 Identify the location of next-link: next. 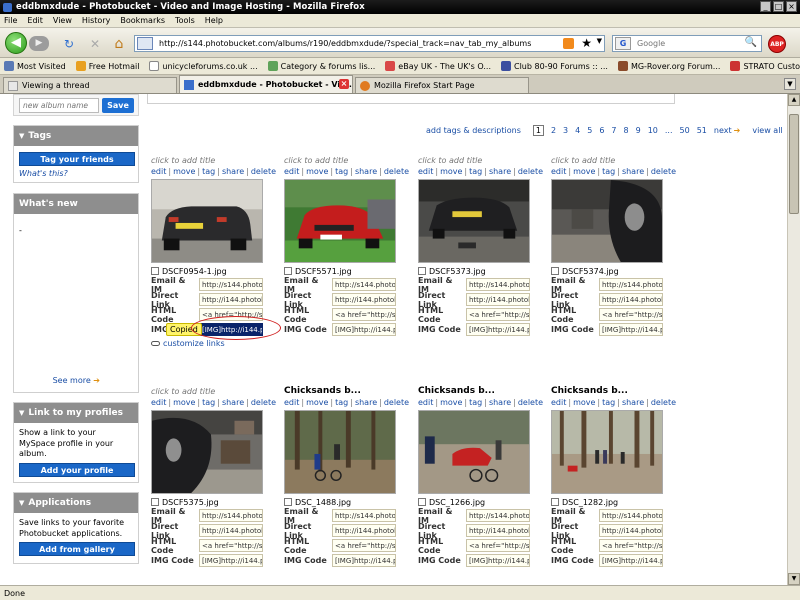
(723, 130).